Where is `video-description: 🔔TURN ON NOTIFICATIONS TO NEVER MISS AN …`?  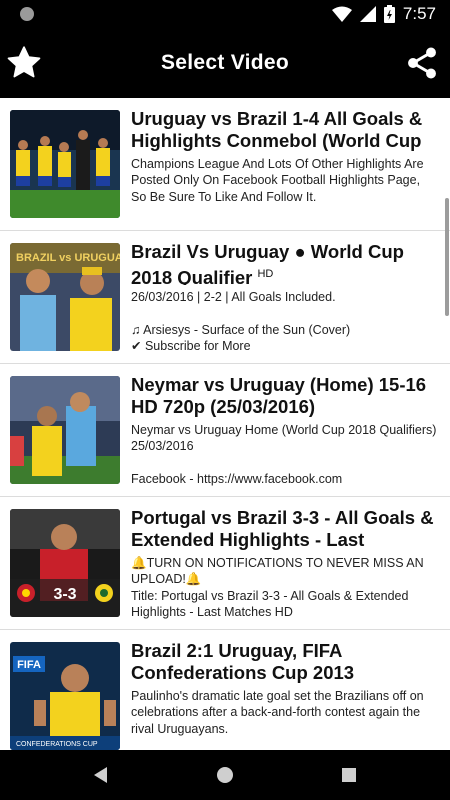 video-description: 🔔TURN ON NOTIFICATIONS TO NEVER MISS AN … is located at coordinates (277, 588).